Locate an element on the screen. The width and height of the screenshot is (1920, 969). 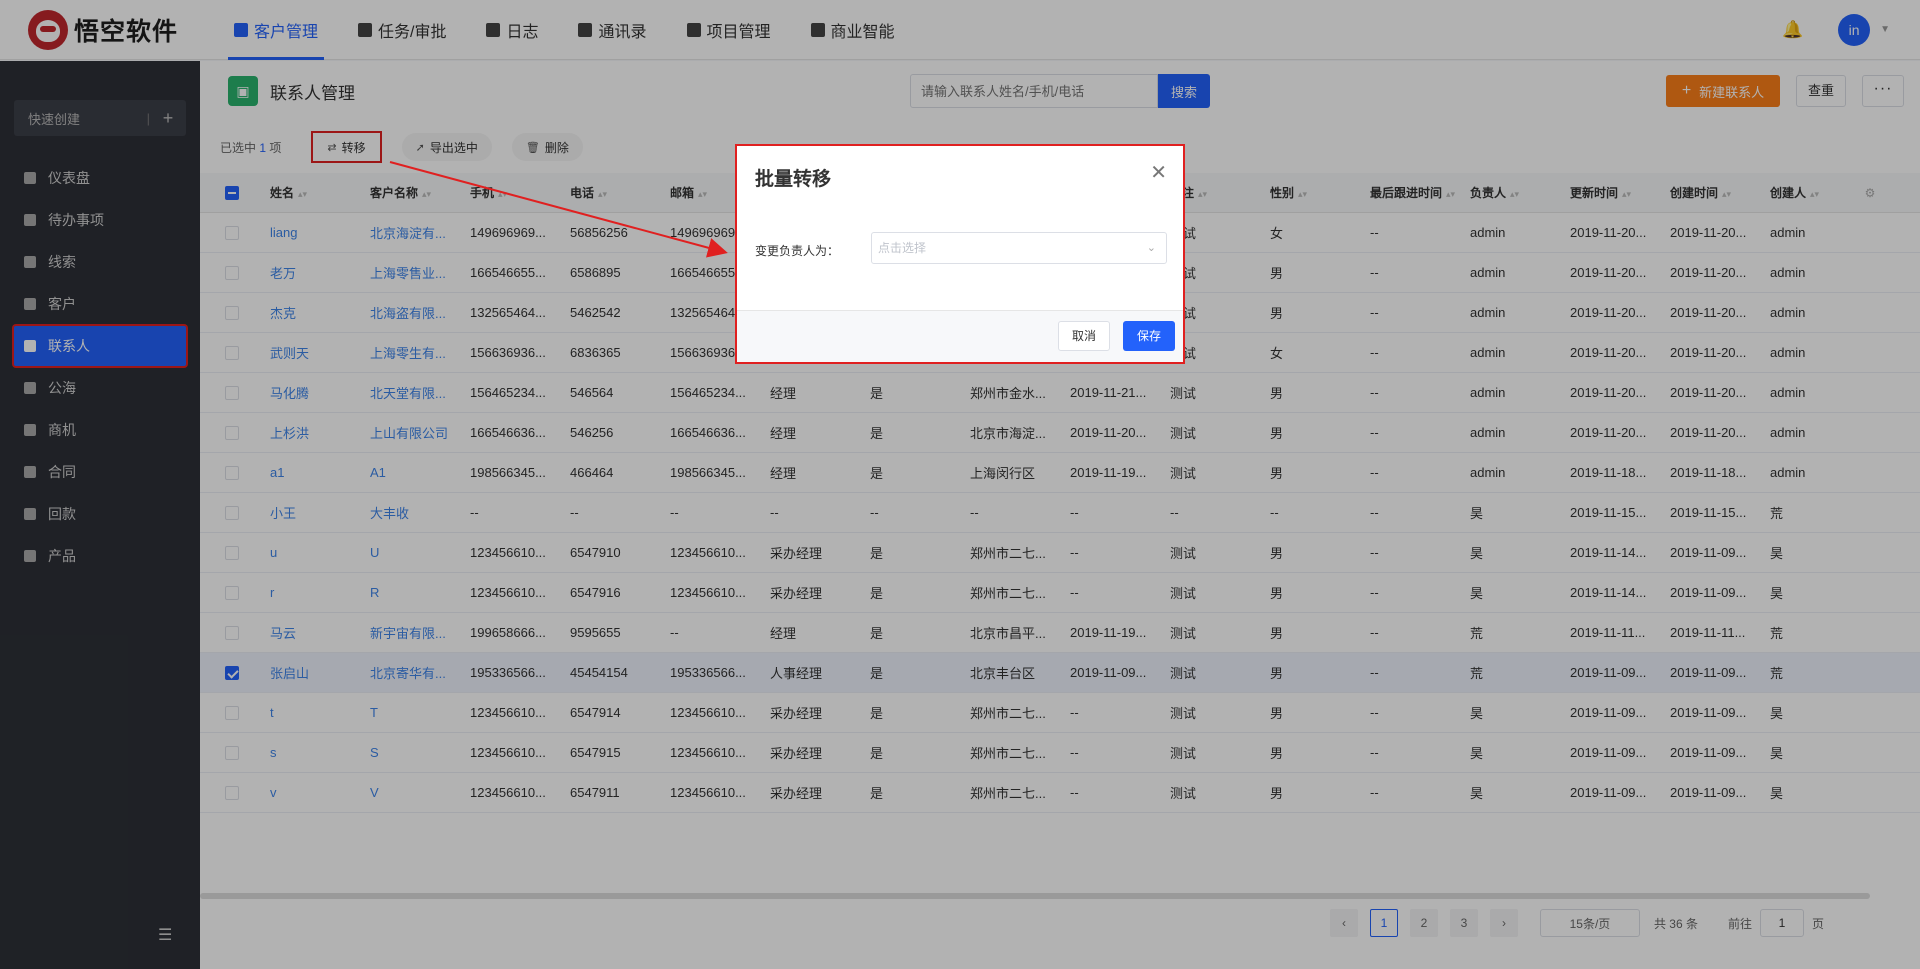
batch-transfer-dialog: 批量转移 ✕ 变更负责人为： 点击选择 ⌄ 取消 保存 is located at coordinates (960, 254).